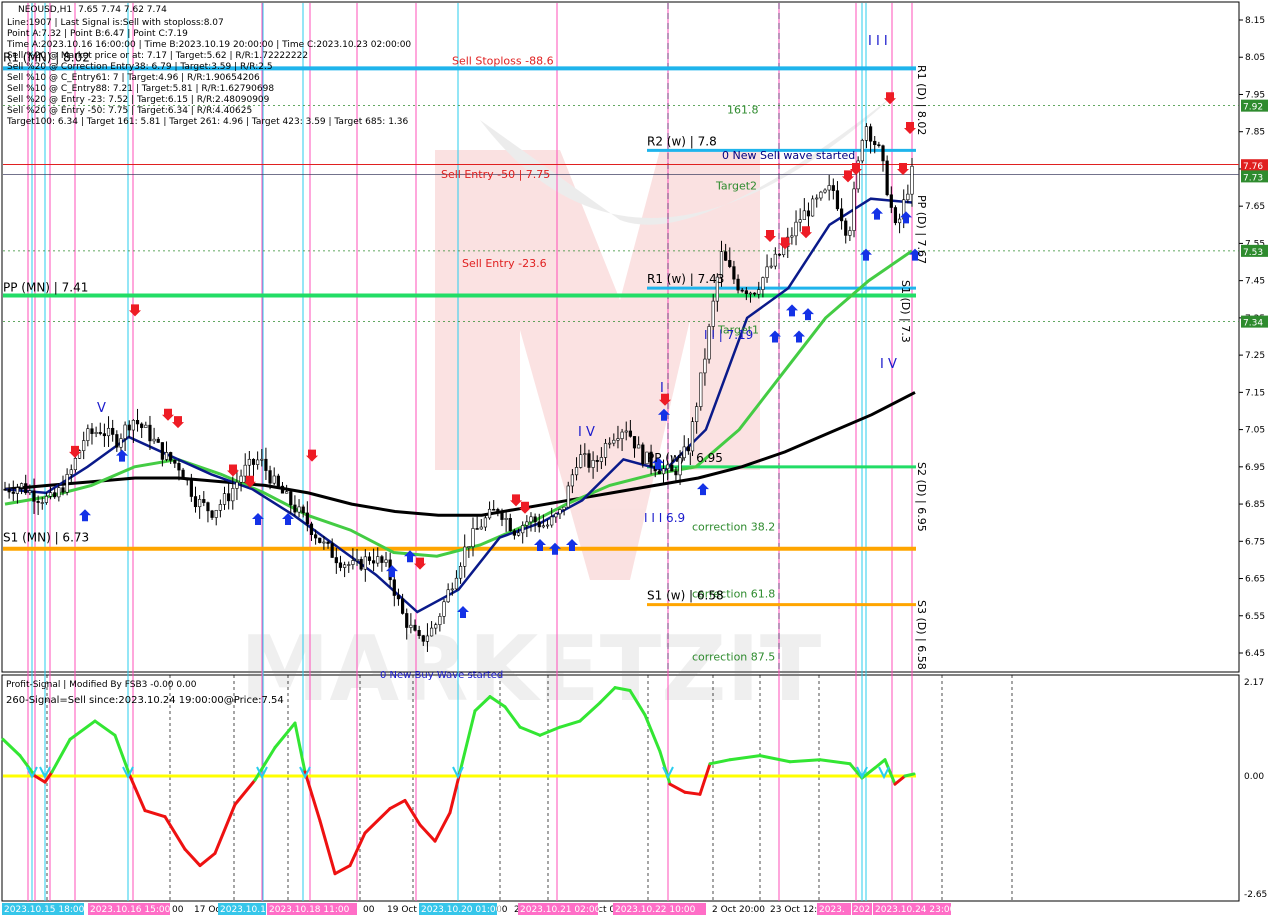  I want to click on time-label: 17 Oc, so click(207, 910).